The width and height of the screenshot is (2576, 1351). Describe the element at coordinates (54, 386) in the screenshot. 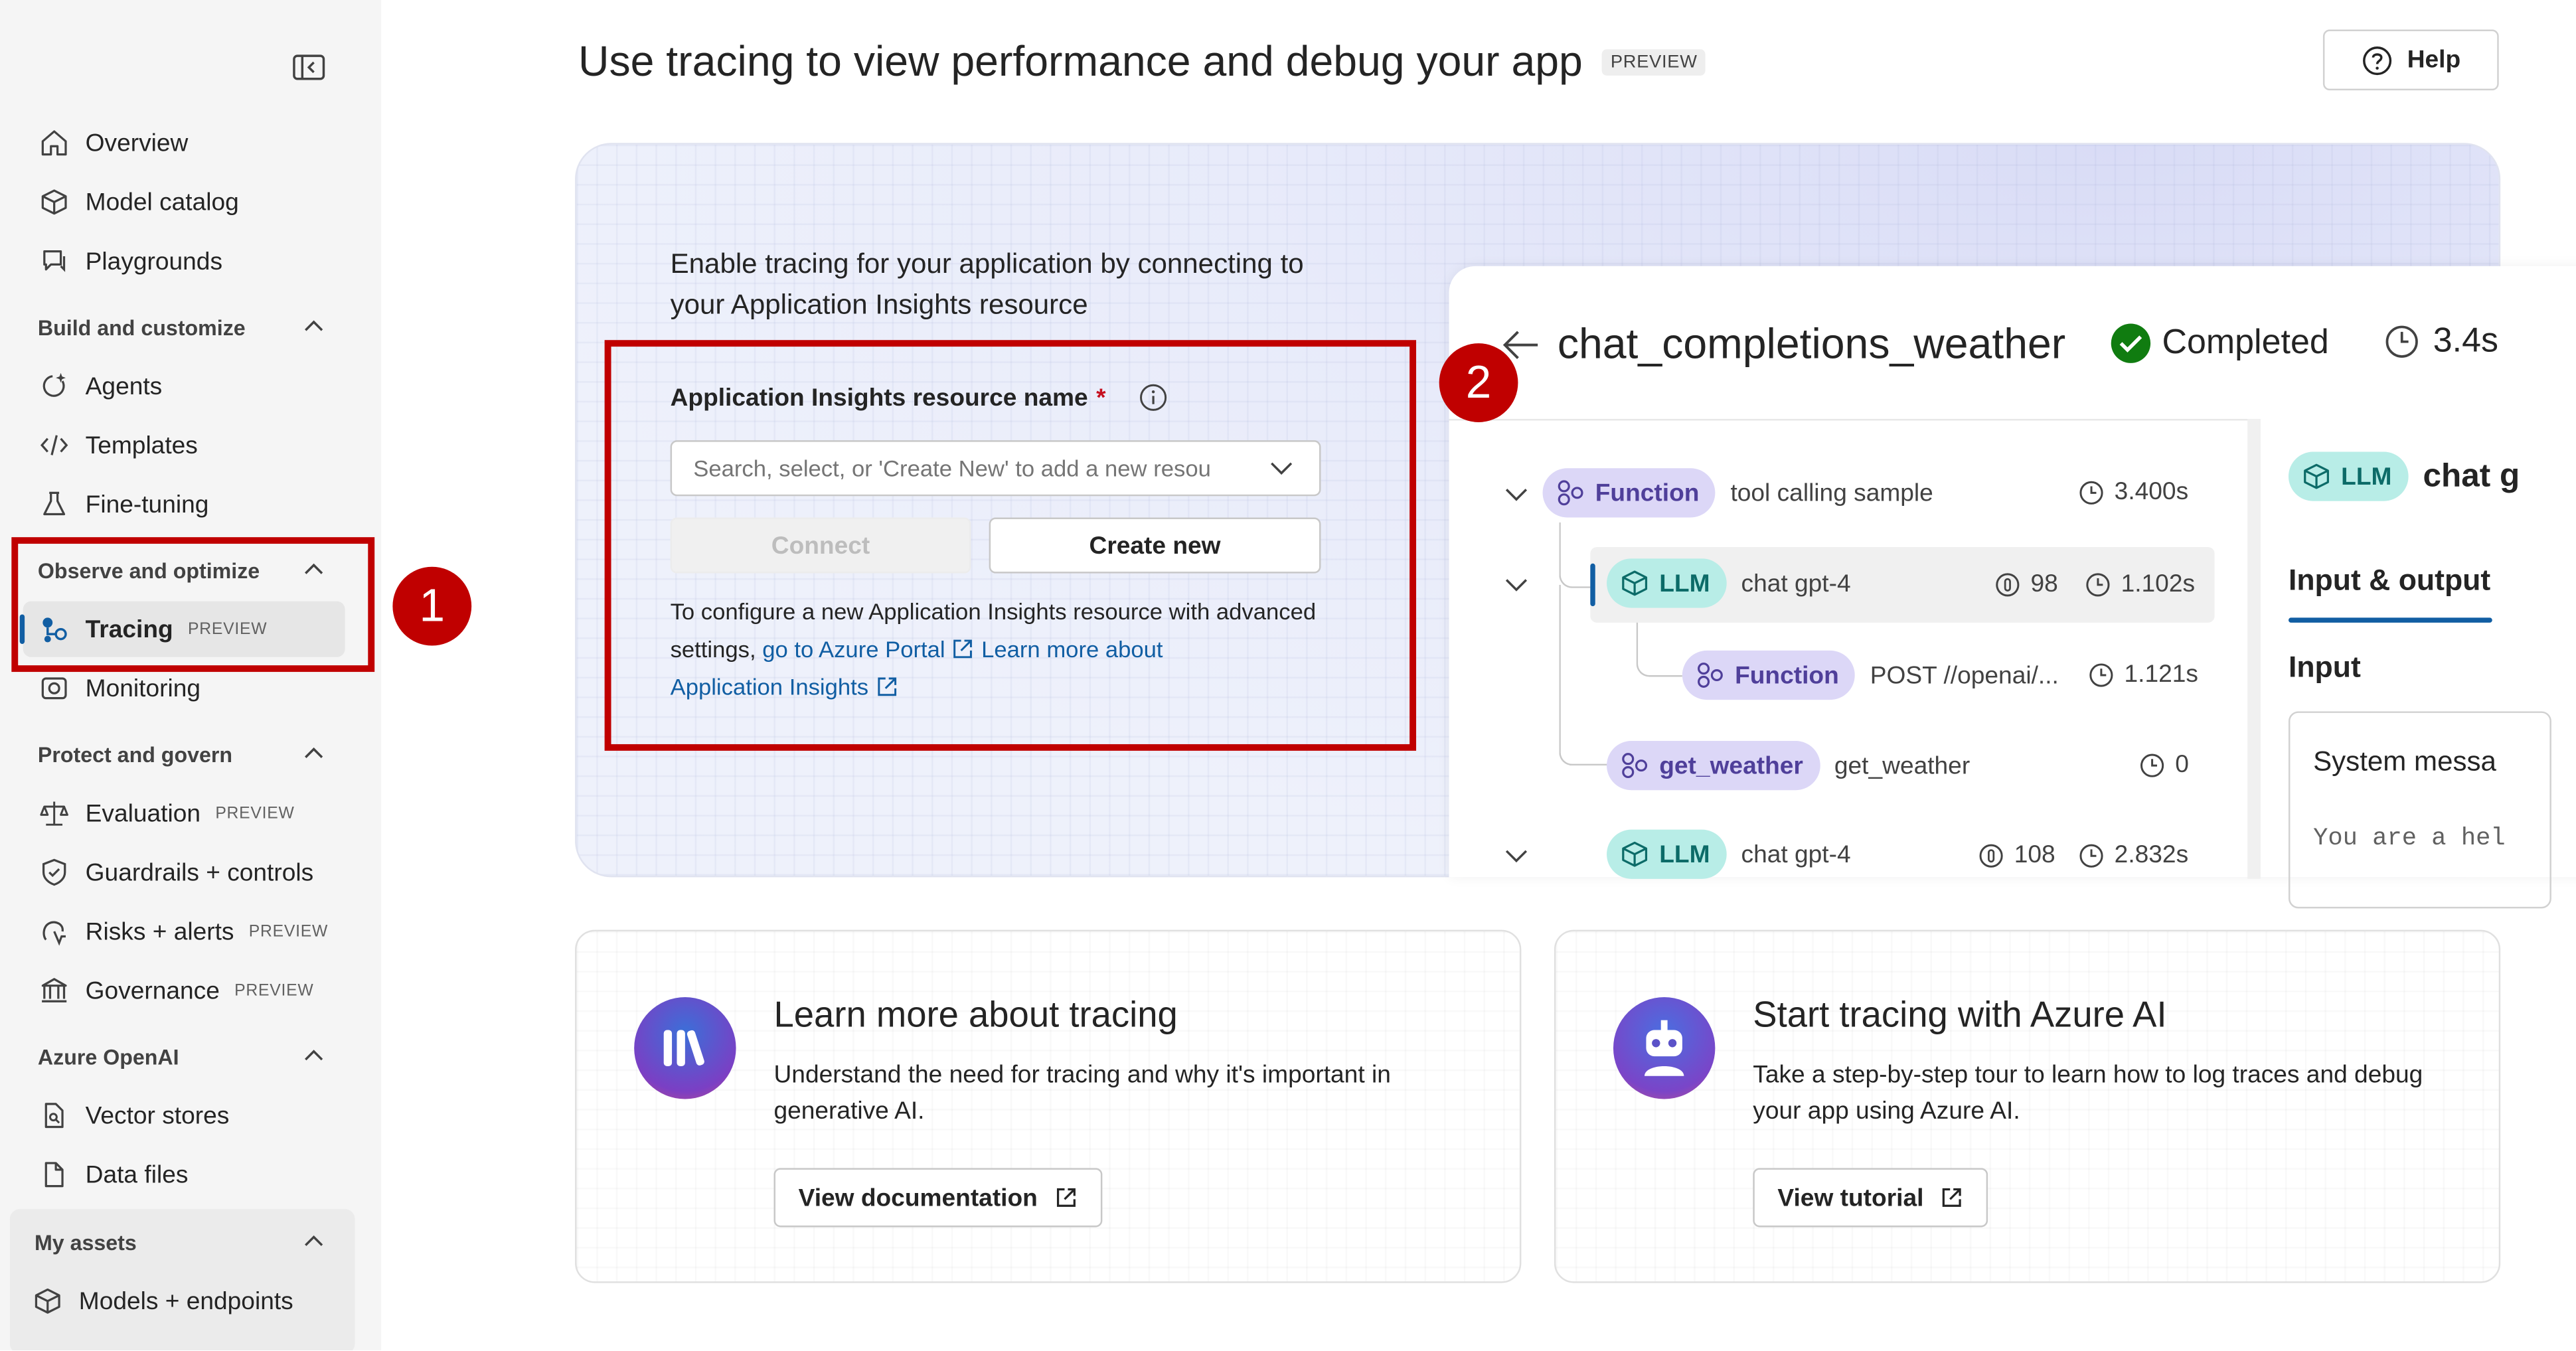

I see `agent-sparkle-icon` at that location.